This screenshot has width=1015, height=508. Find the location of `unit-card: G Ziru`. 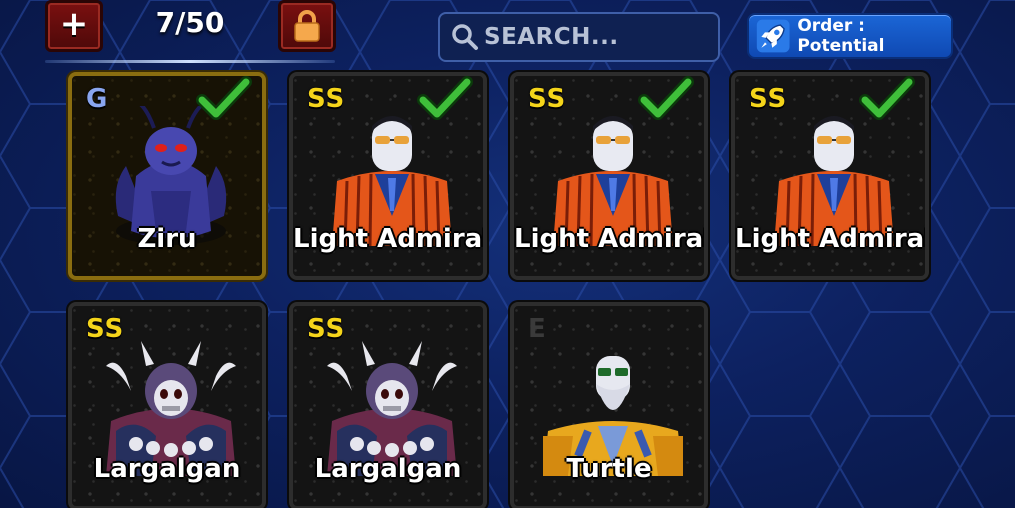

unit-card: G Ziru is located at coordinates (167, 176).